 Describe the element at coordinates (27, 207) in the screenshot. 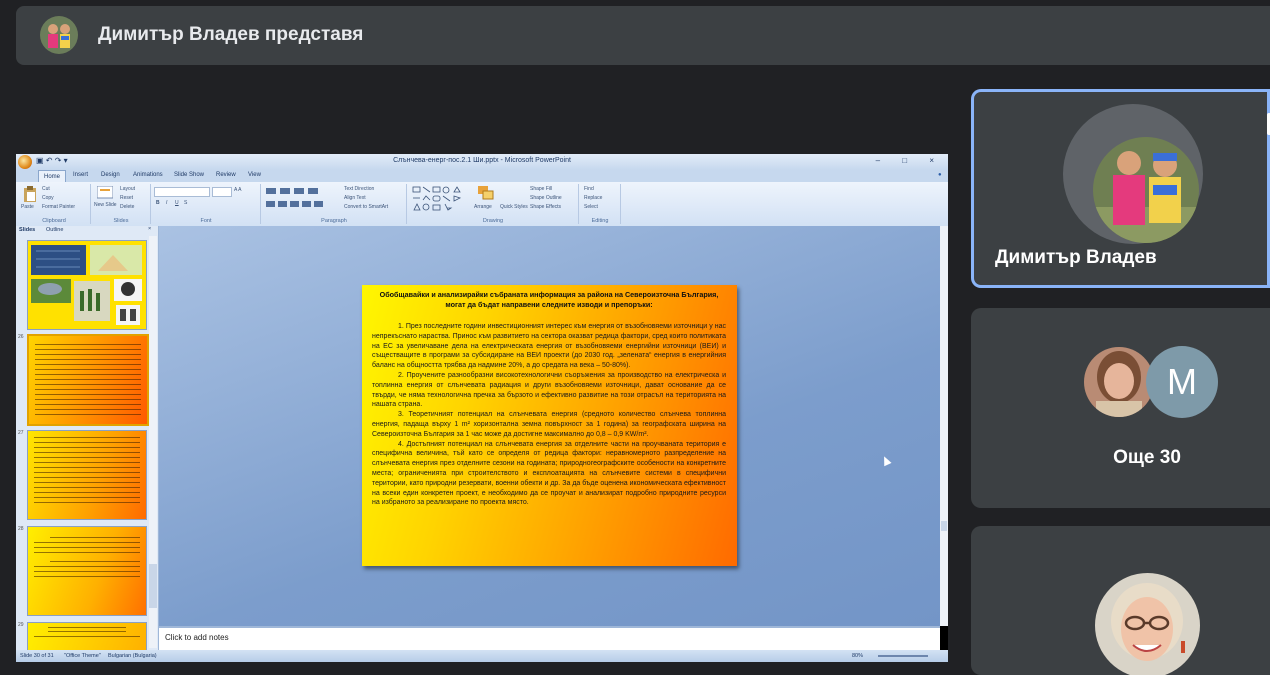

I see `paste-button: Paste` at that location.